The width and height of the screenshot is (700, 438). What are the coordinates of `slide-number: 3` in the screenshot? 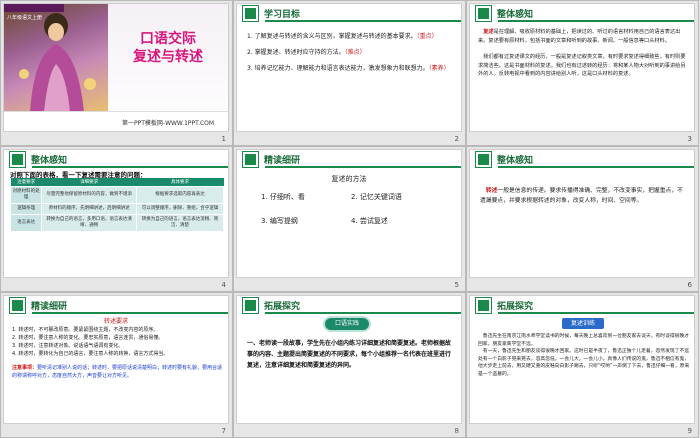 It's located at (689, 139).